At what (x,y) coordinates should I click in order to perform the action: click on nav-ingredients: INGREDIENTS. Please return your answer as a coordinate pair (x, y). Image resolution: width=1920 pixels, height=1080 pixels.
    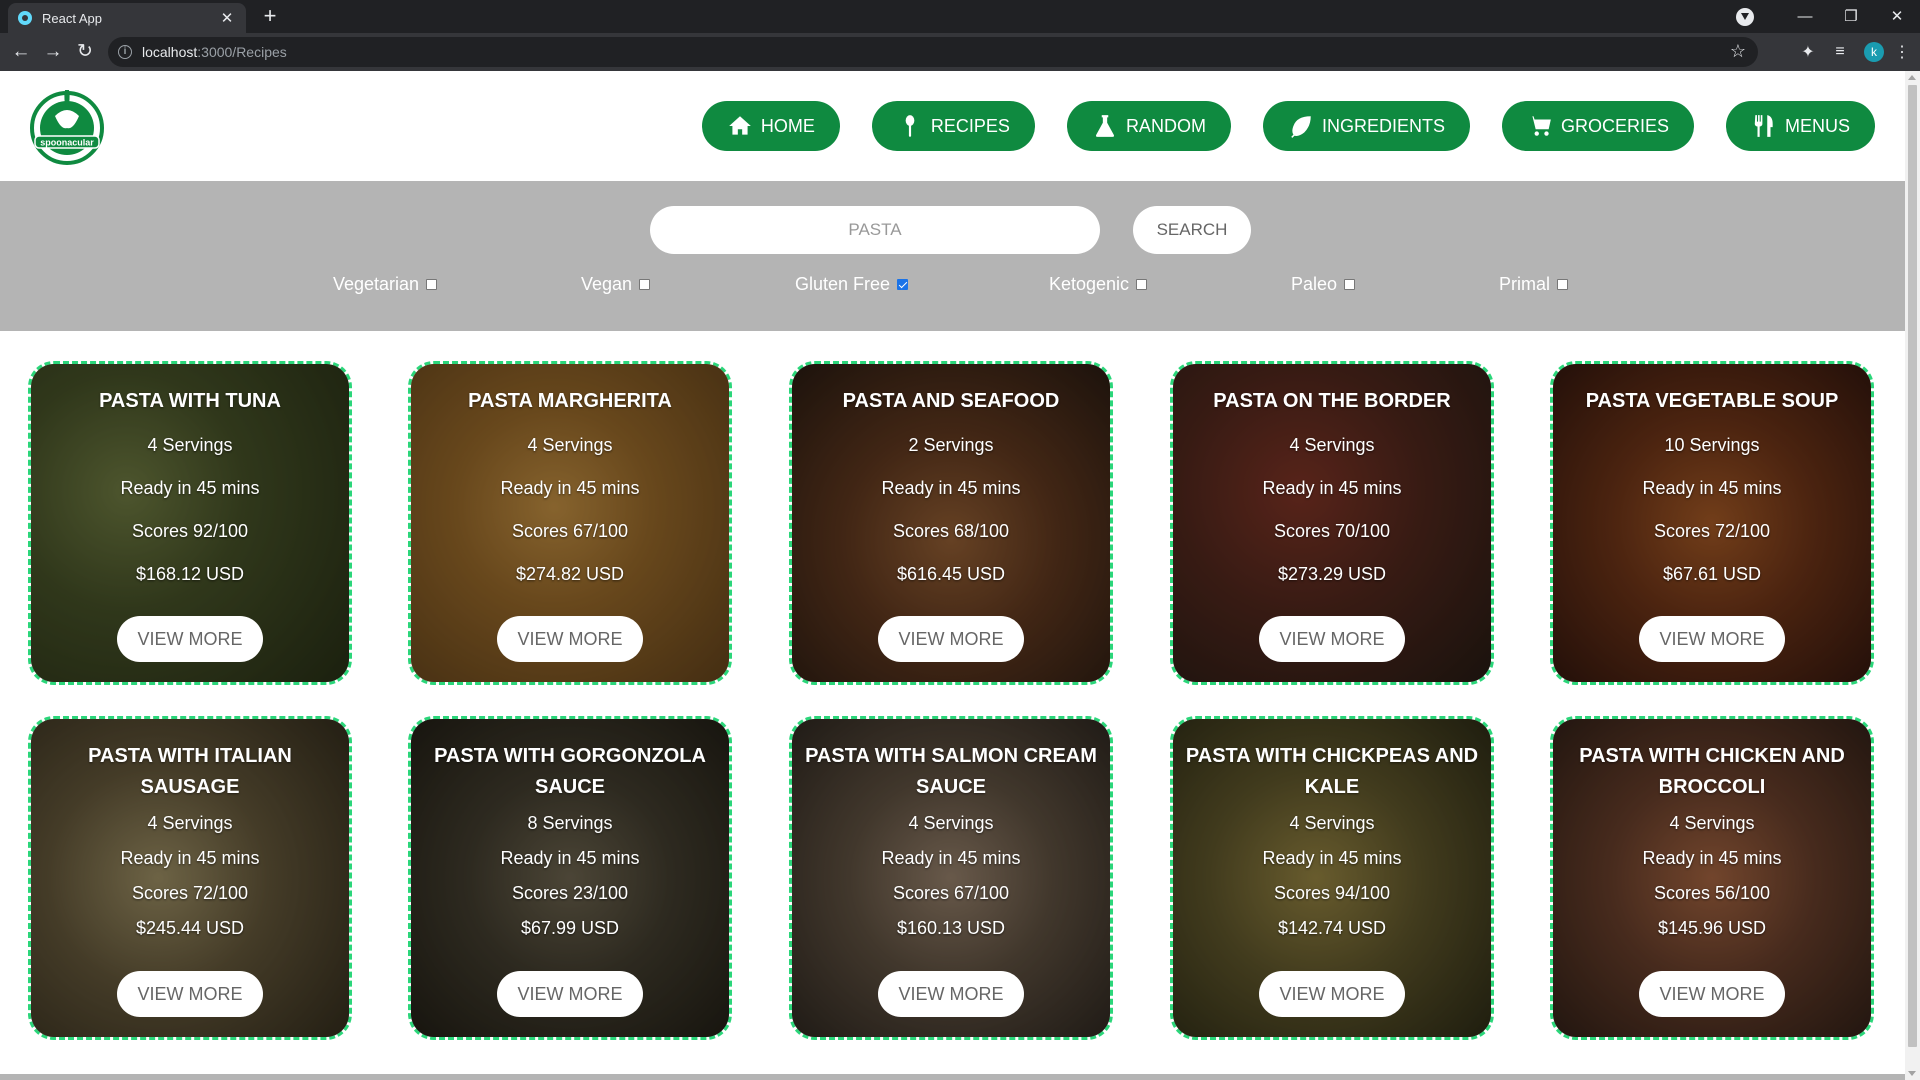
    Looking at the image, I should click on (1366, 126).